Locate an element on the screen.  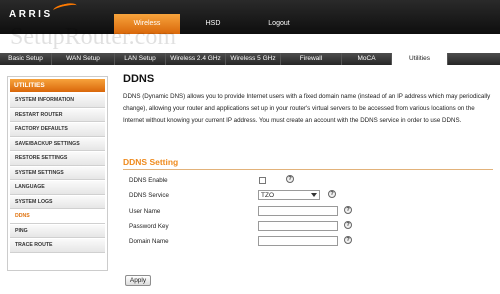
subnav-utilities: Utilities is located at coordinates (420, 59).